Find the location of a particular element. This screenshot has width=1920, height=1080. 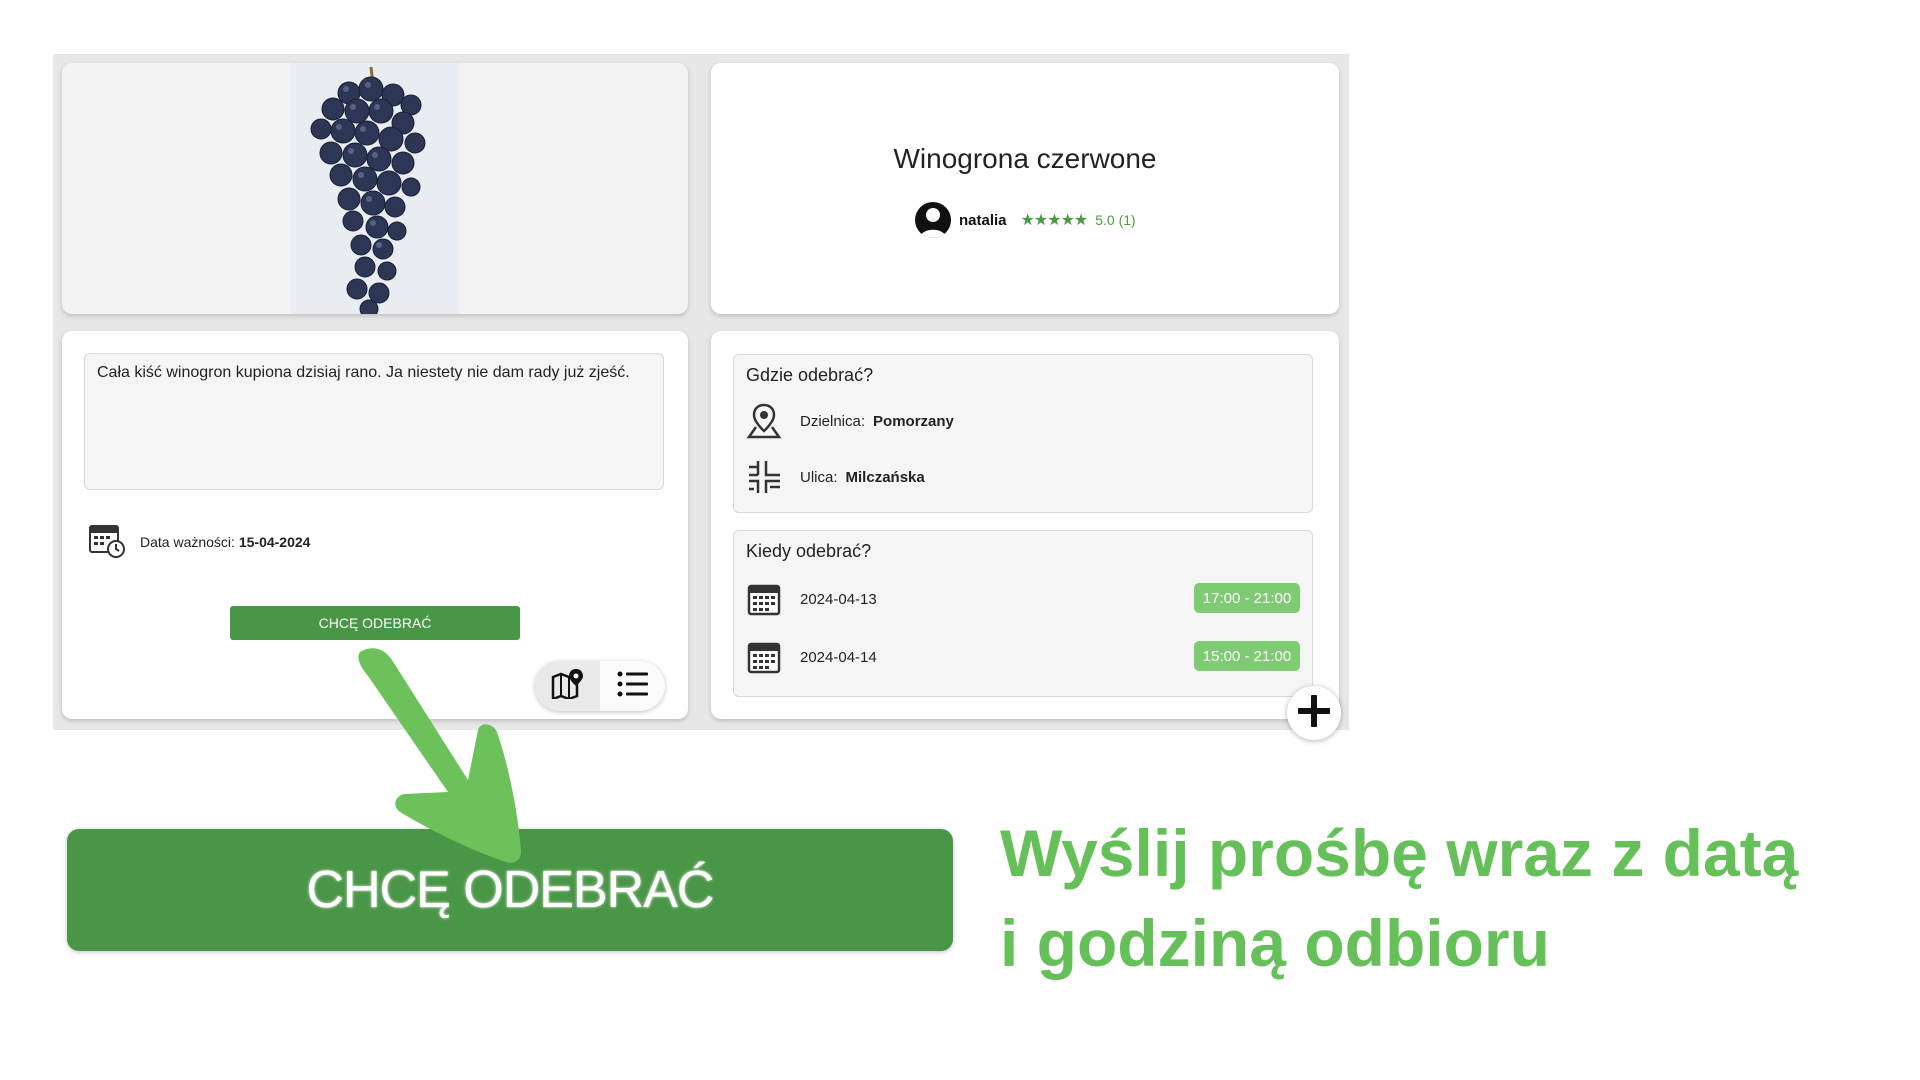

grapes-image is located at coordinates (368, 190).